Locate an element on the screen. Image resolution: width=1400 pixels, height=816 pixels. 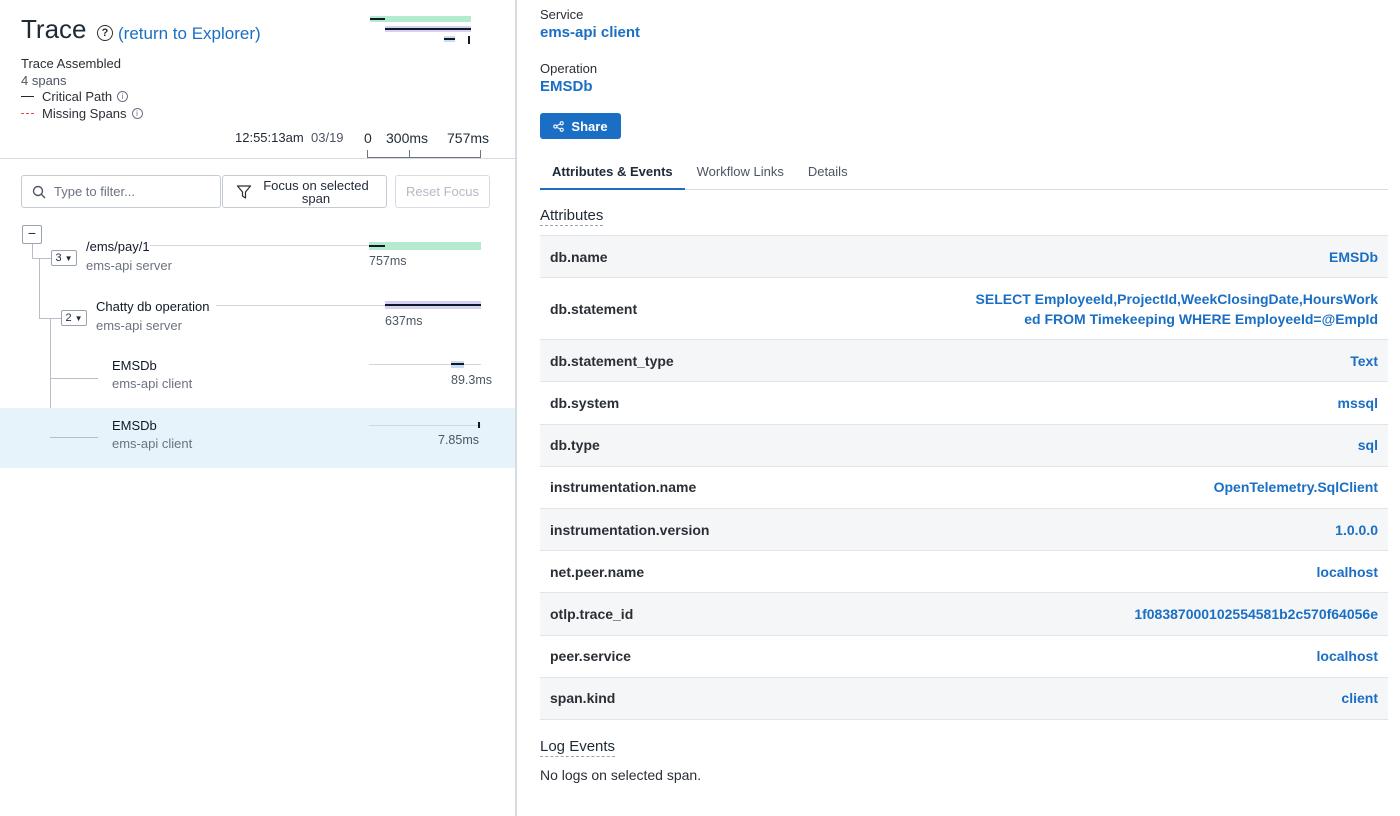
child-count: 3 is located at coordinates (58, 258).